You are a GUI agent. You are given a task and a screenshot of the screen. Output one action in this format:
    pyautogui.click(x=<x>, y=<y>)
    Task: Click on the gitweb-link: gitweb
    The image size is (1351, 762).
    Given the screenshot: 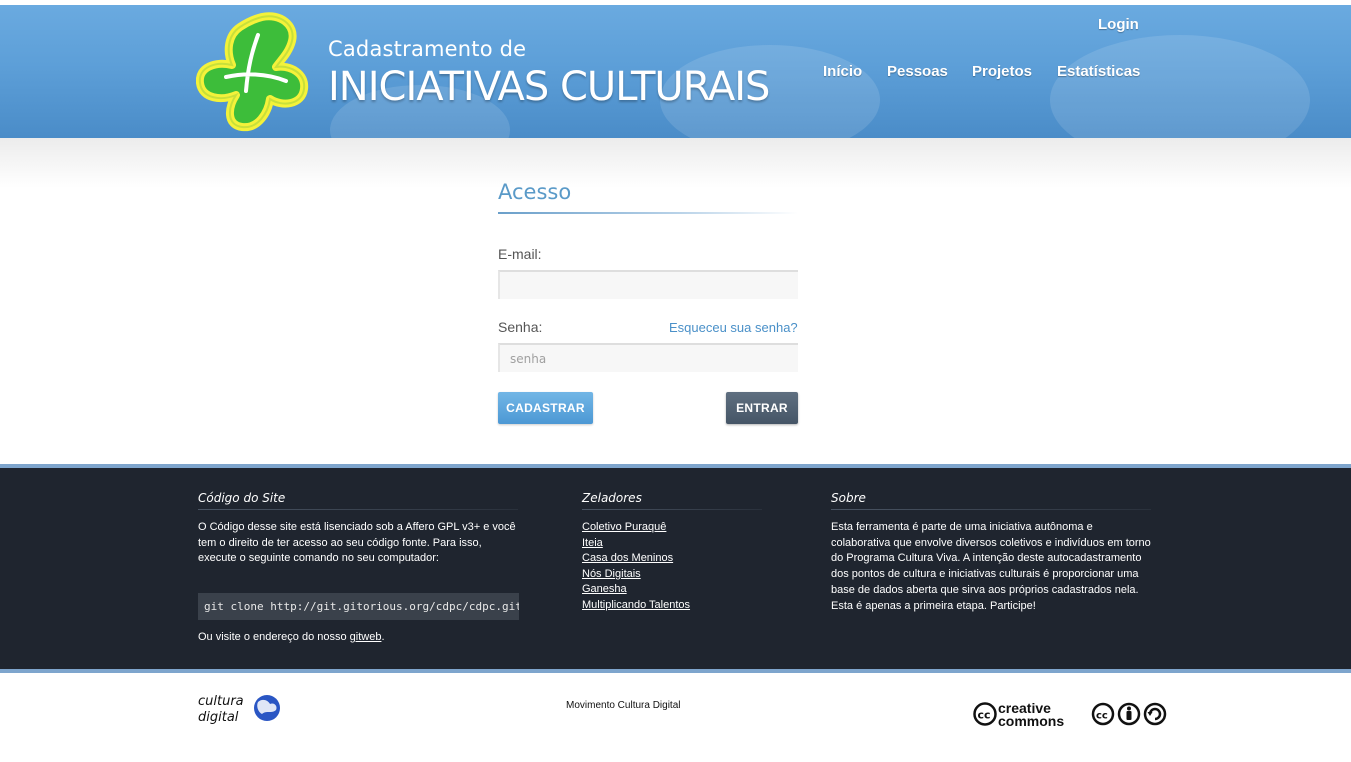 What is the action you would take?
    pyautogui.click(x=366, y=637)
    